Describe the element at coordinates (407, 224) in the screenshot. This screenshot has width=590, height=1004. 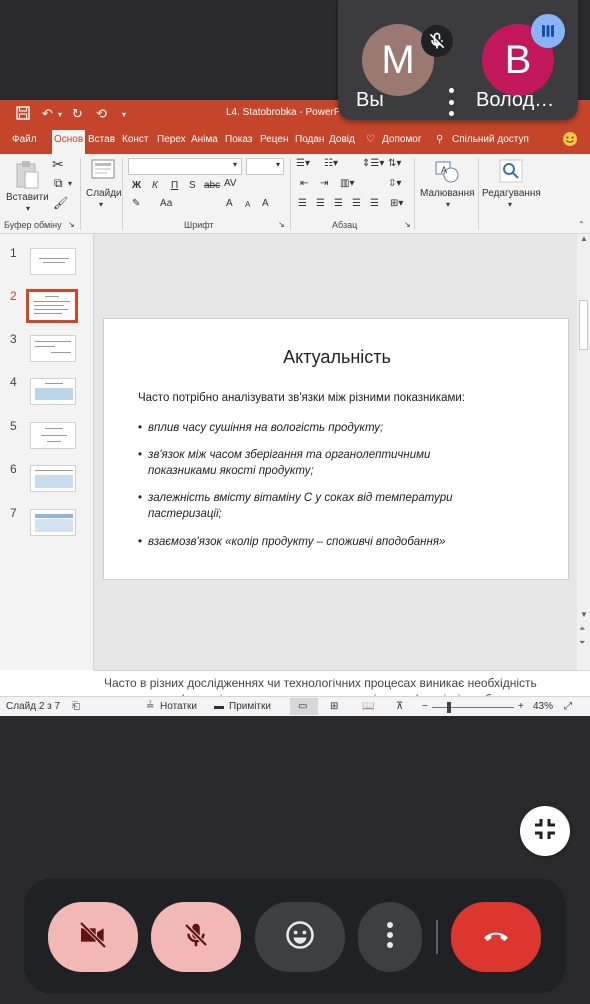
I see `paragraph-launcher-icon: ↘` at that location.